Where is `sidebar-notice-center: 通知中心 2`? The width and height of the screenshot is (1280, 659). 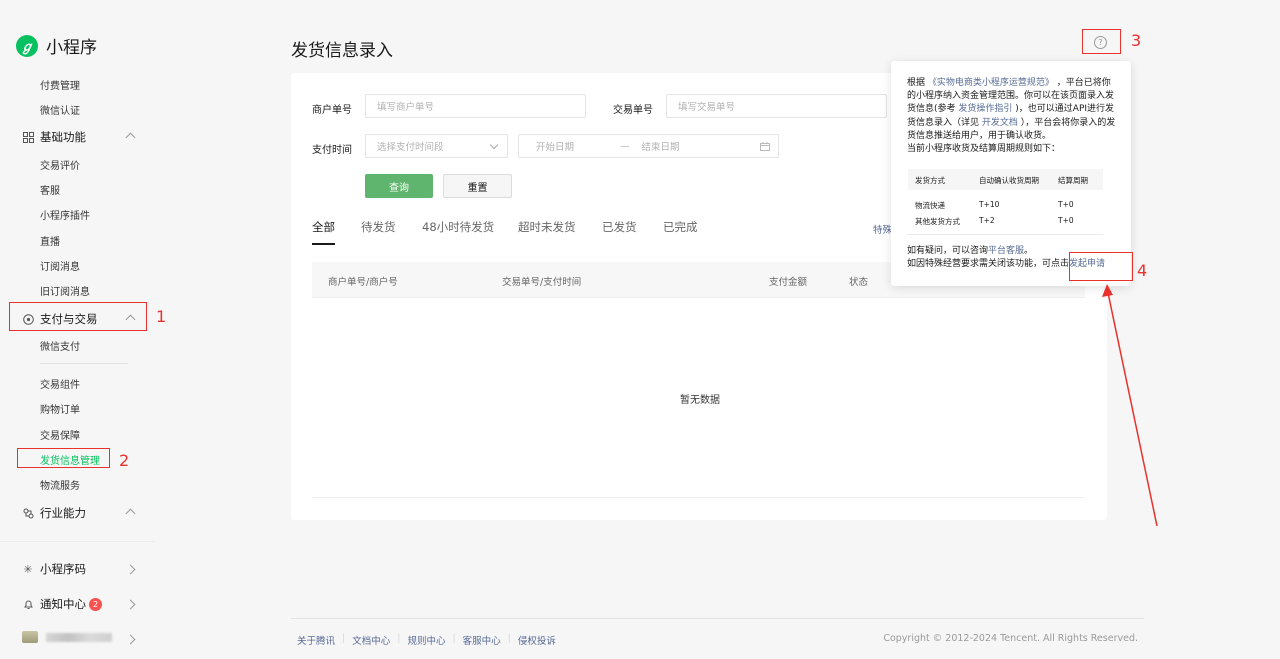
sidebar-notice-center: 通知中心 2 is located at coordinates (79, 604).